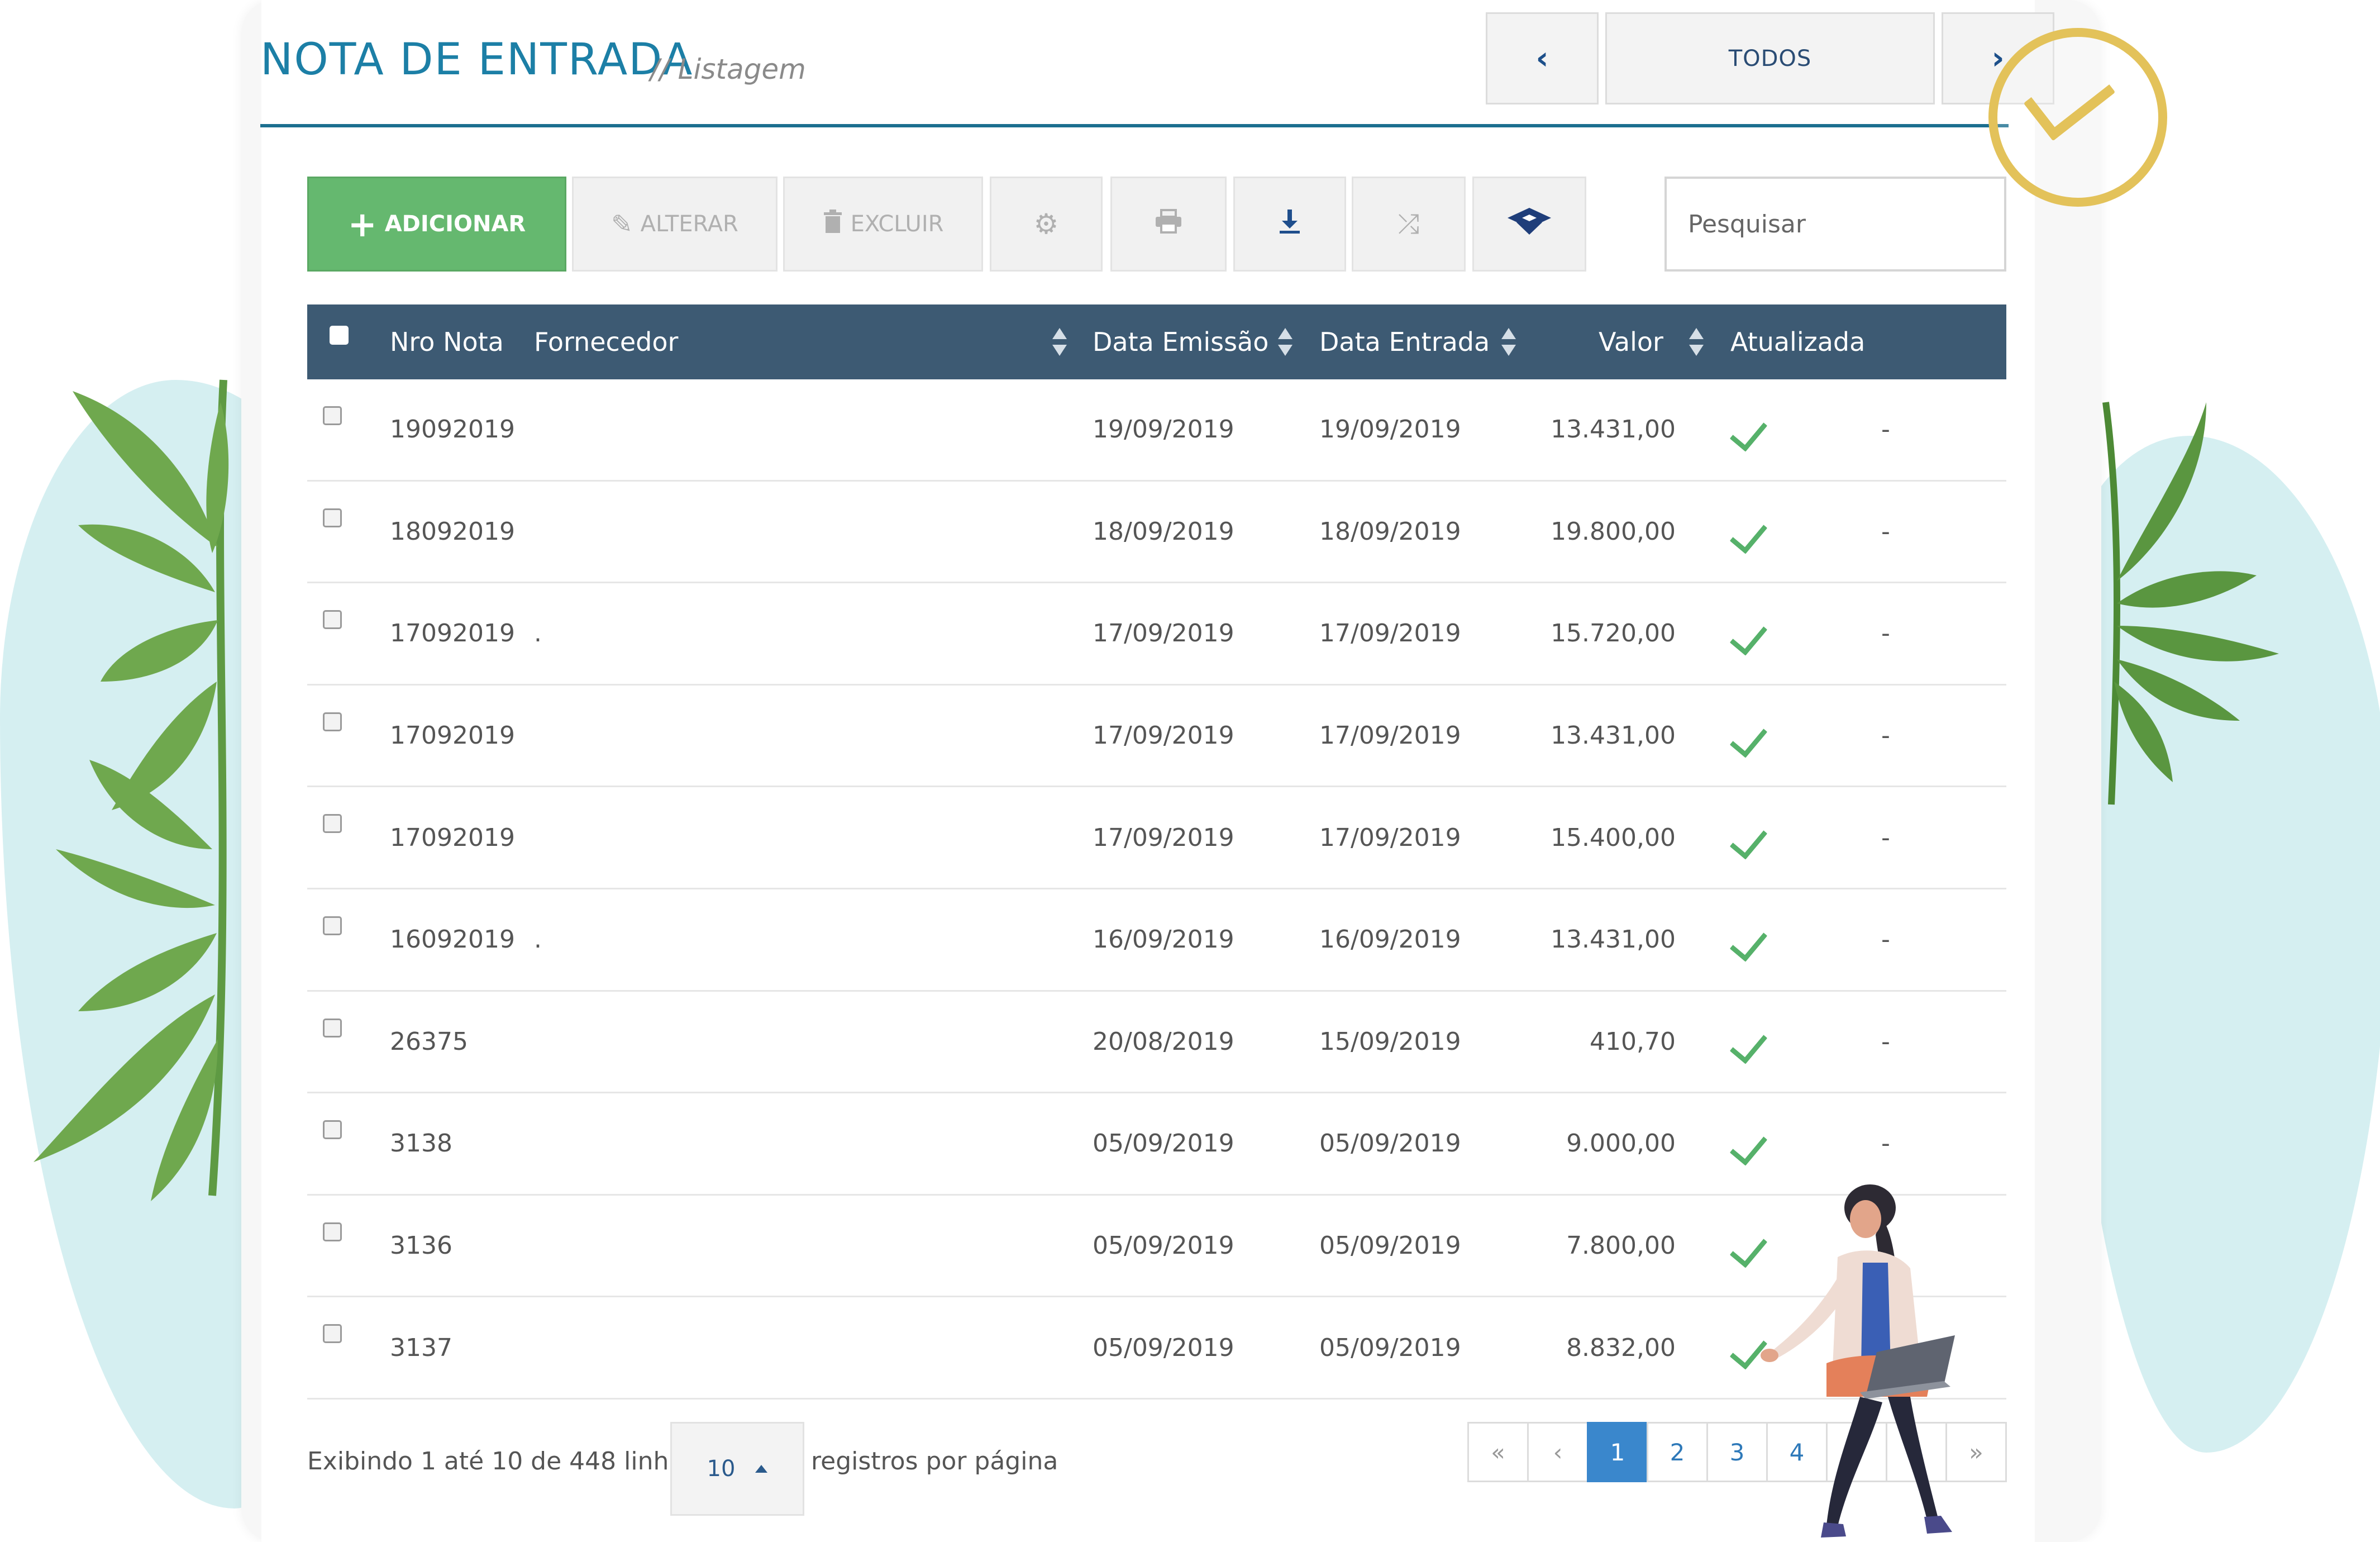  I want to click on leaves-left-illustration, so click(131, 790).